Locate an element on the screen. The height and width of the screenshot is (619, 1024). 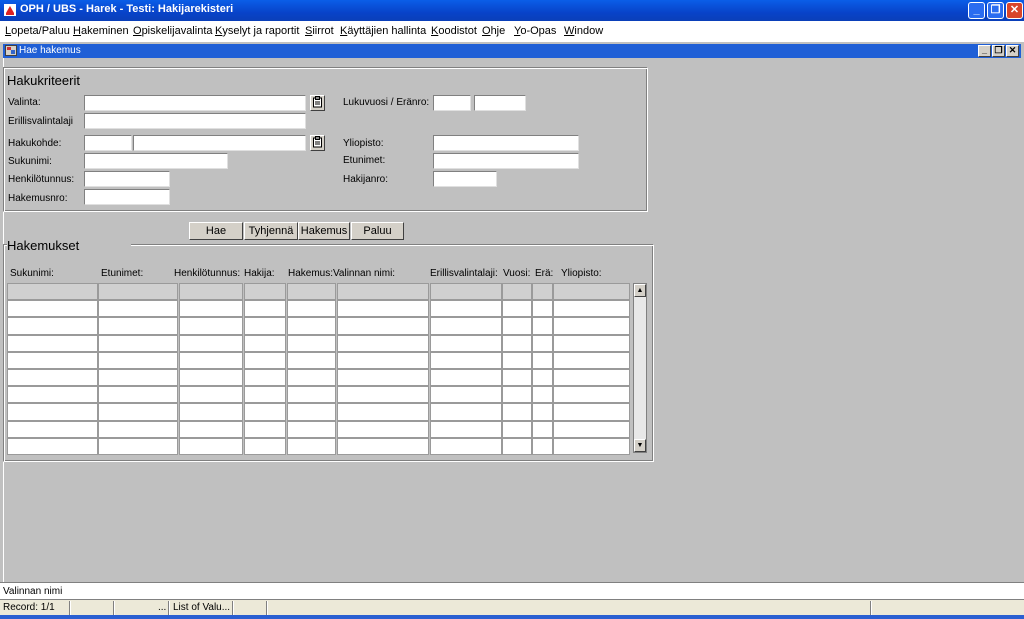
eranro-field is located at coordinates (500, 103).